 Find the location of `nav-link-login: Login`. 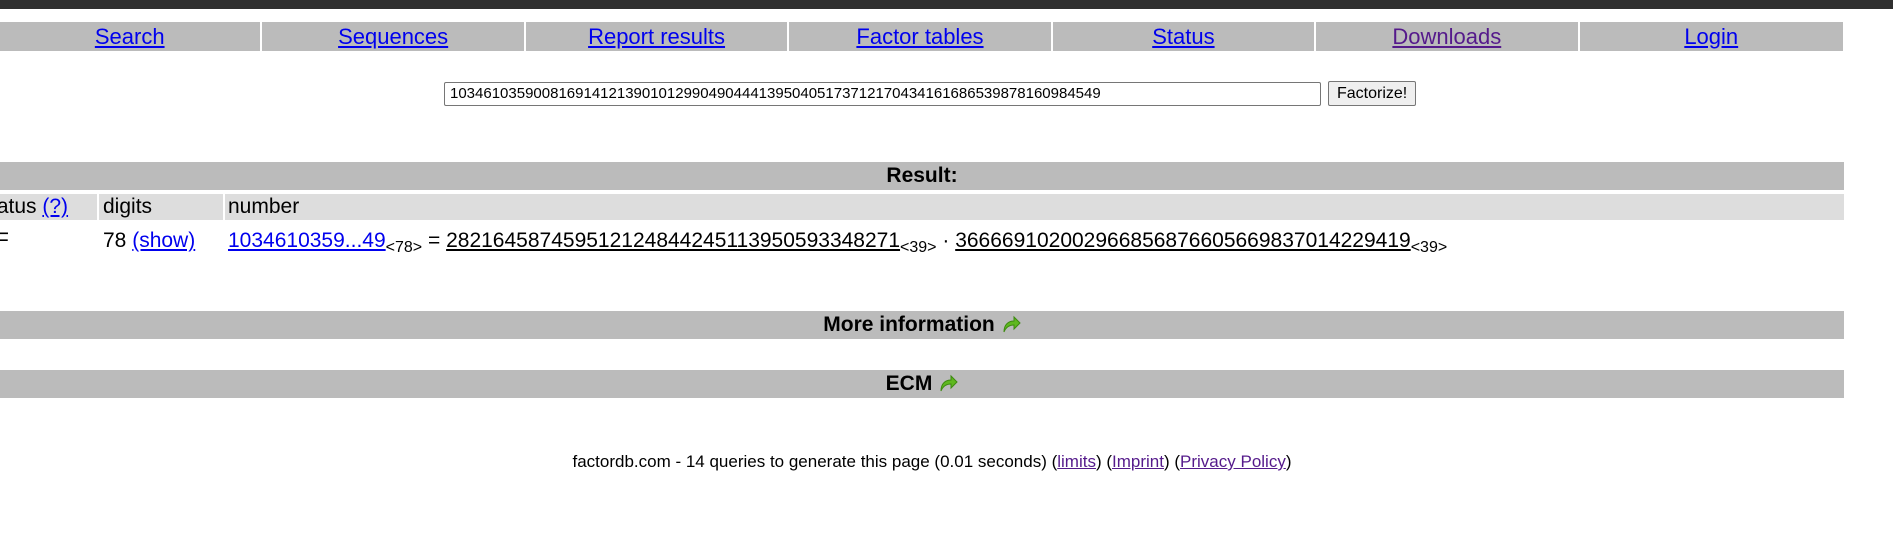

nav-link-login: Login is located at coordinates (1711, 37).